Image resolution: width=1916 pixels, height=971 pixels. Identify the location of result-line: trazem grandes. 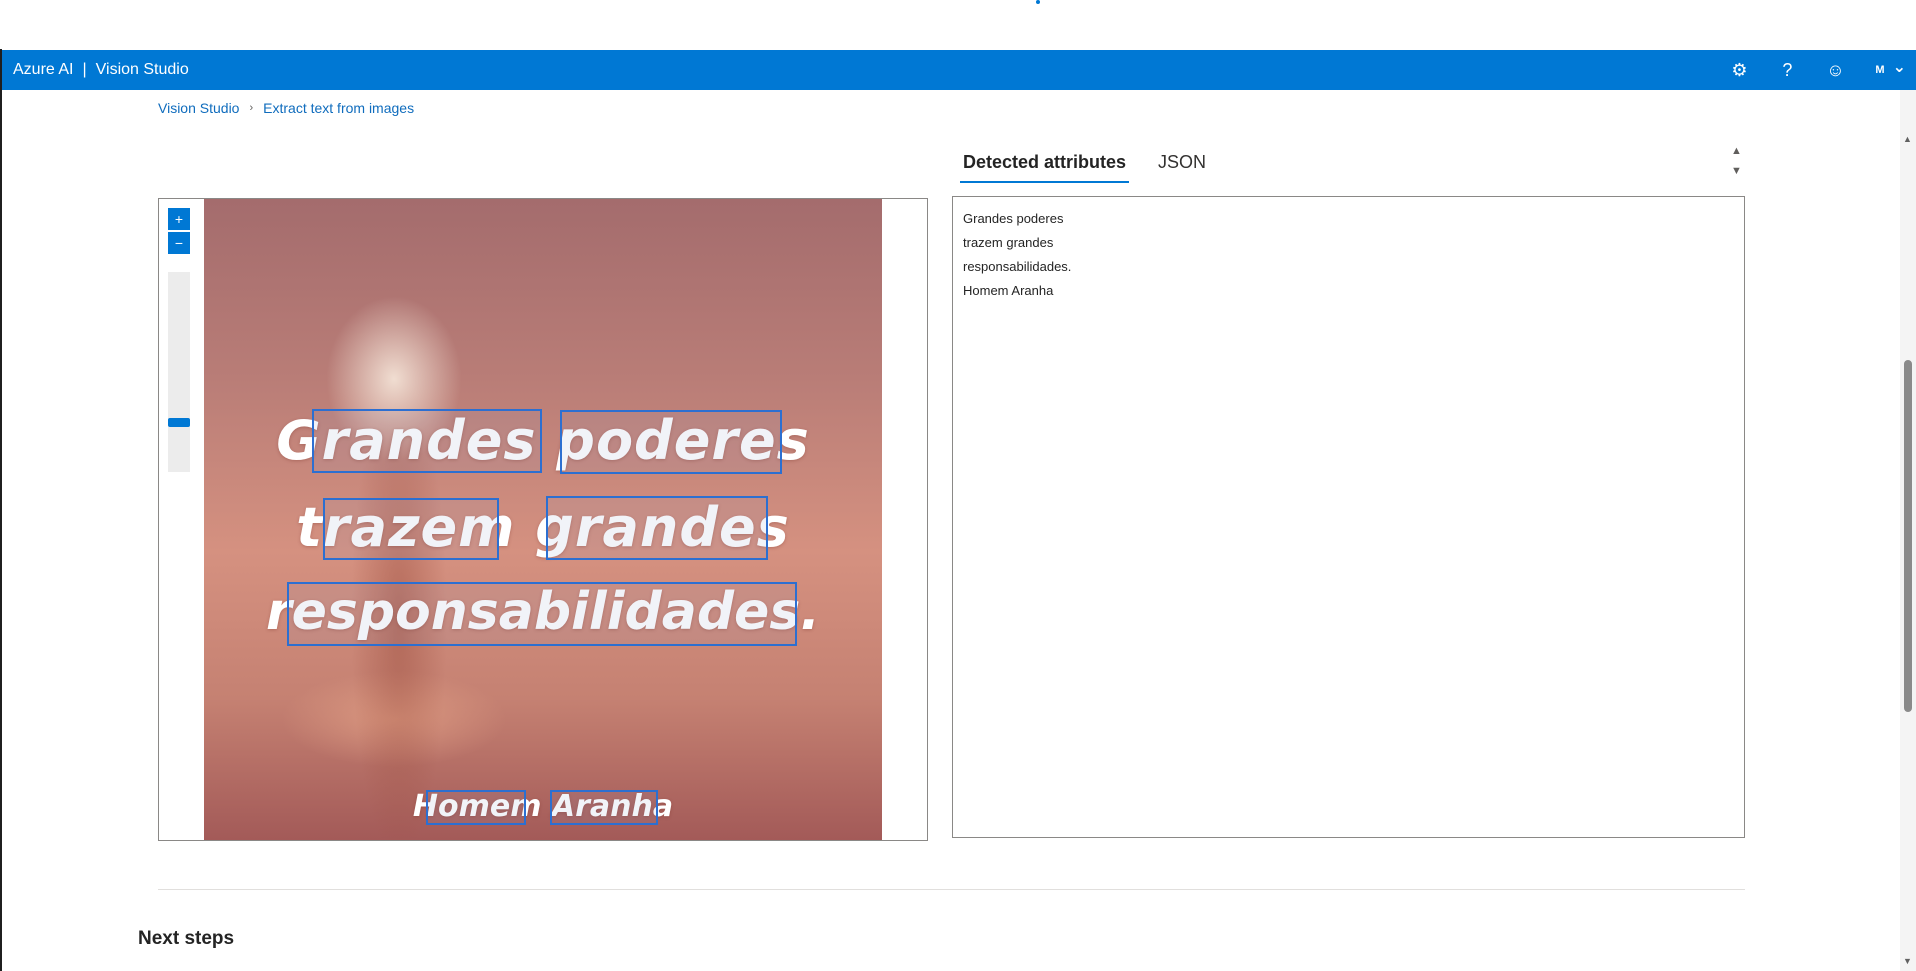
(1008, 242).